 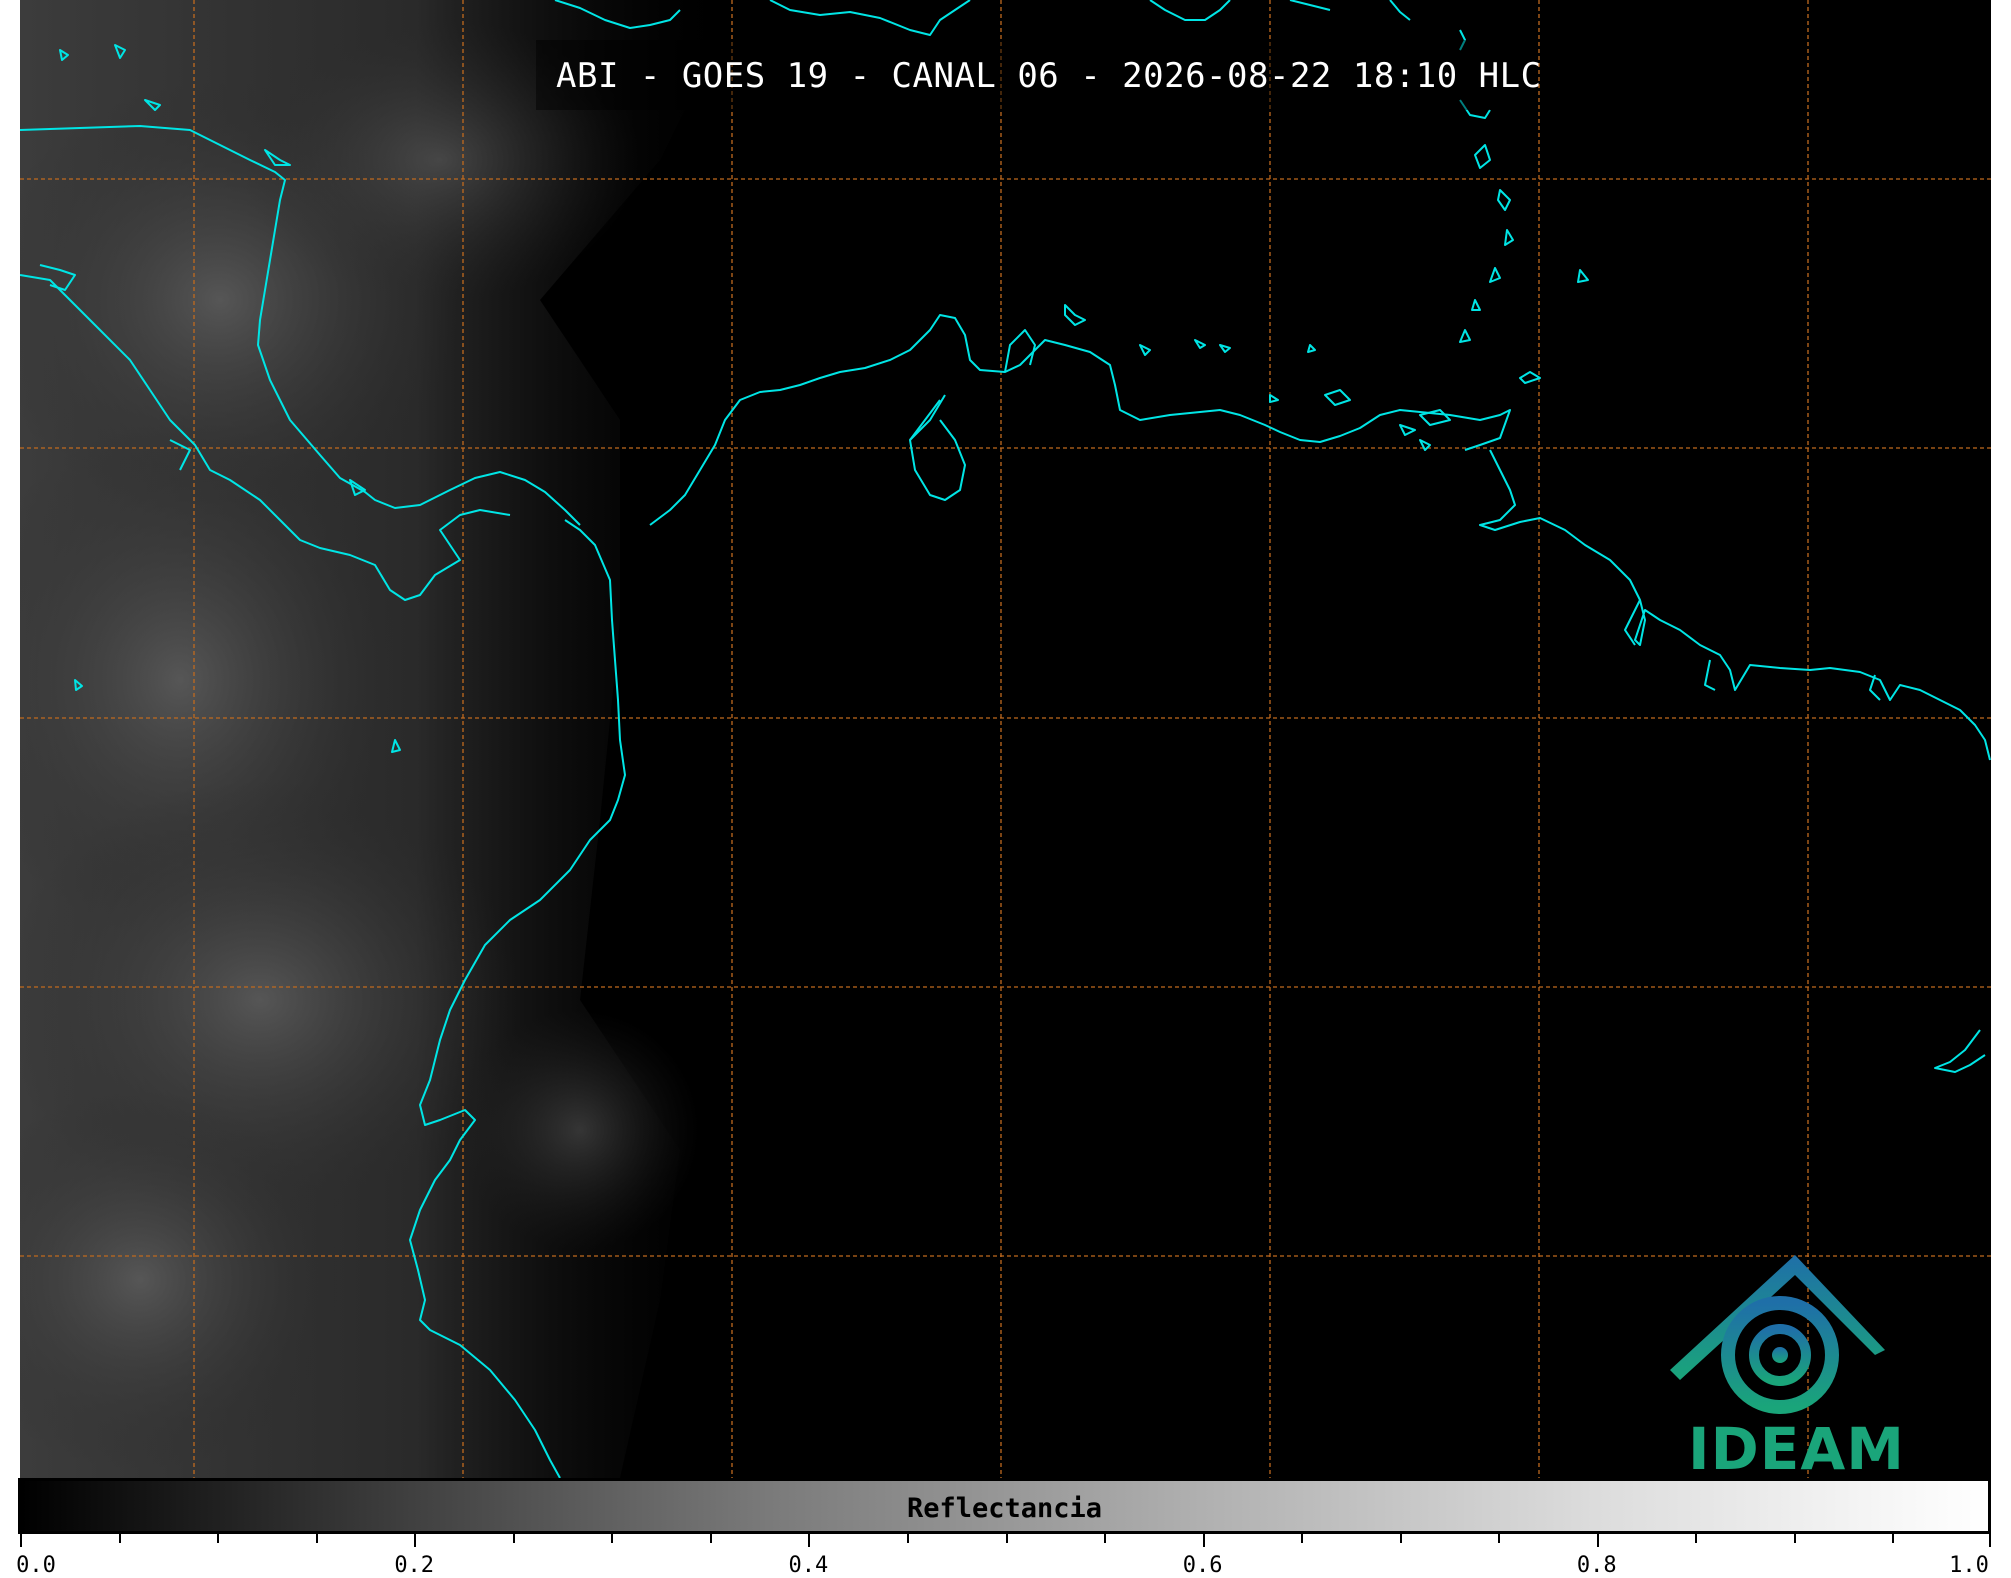 I want to click on colorbar-ticks: 0.0 0.2 0.4 0.6 0.8 1.0, so click(x=1003, y=1555).